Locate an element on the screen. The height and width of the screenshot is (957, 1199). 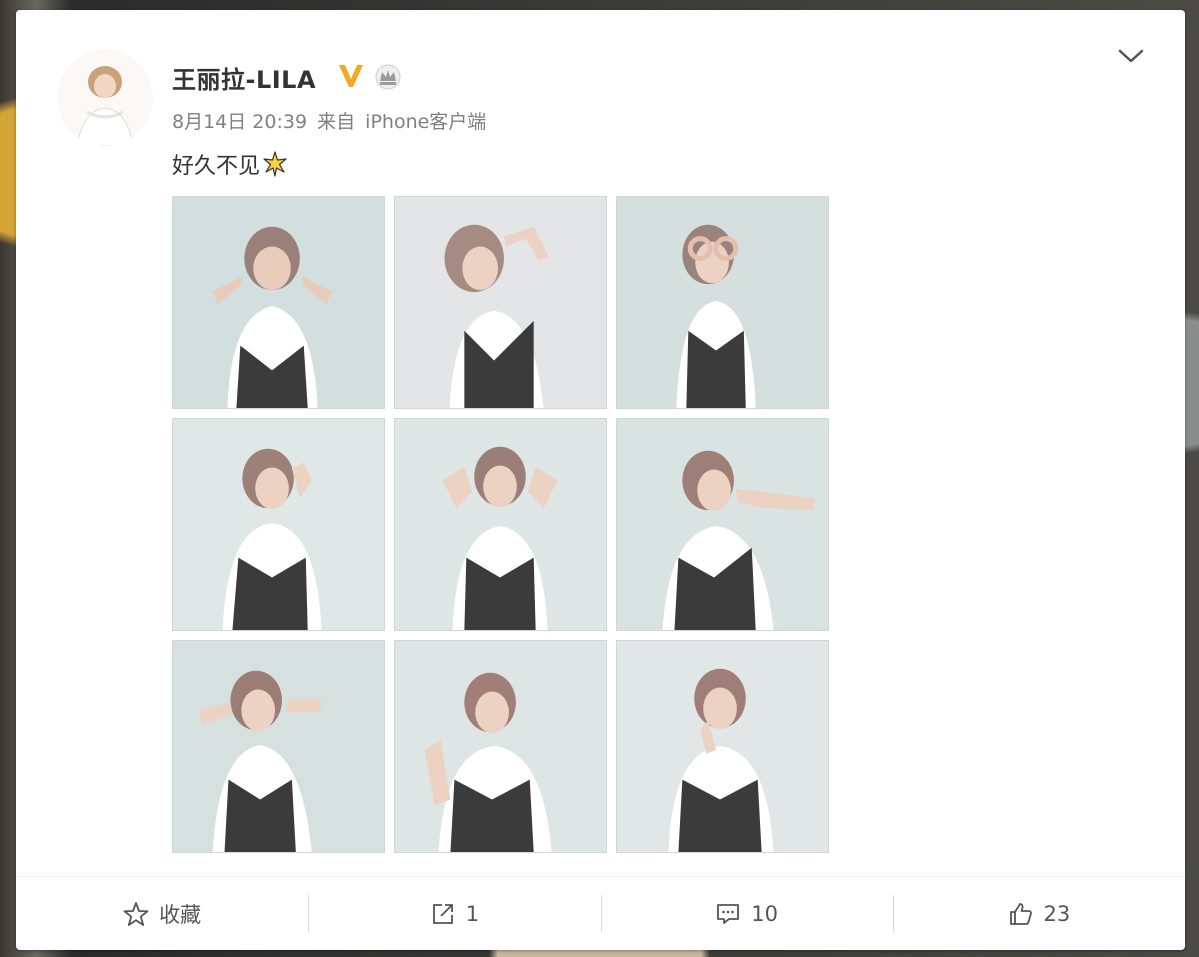
crown-icon is located at coordinates (388, 77).